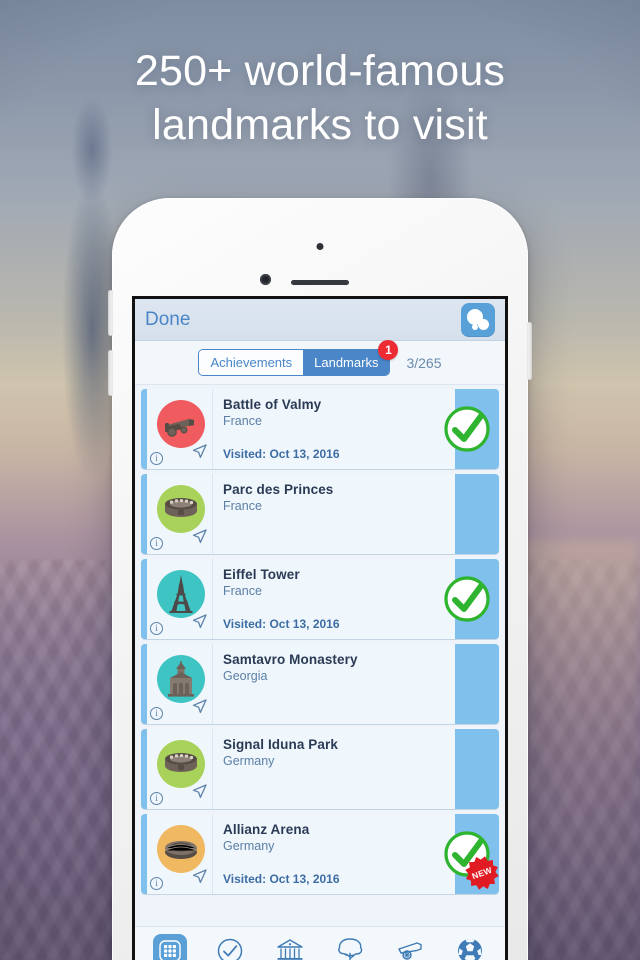 The image size is (640, 960). I want to click on tab-battles: Battles, so click(410, 947).